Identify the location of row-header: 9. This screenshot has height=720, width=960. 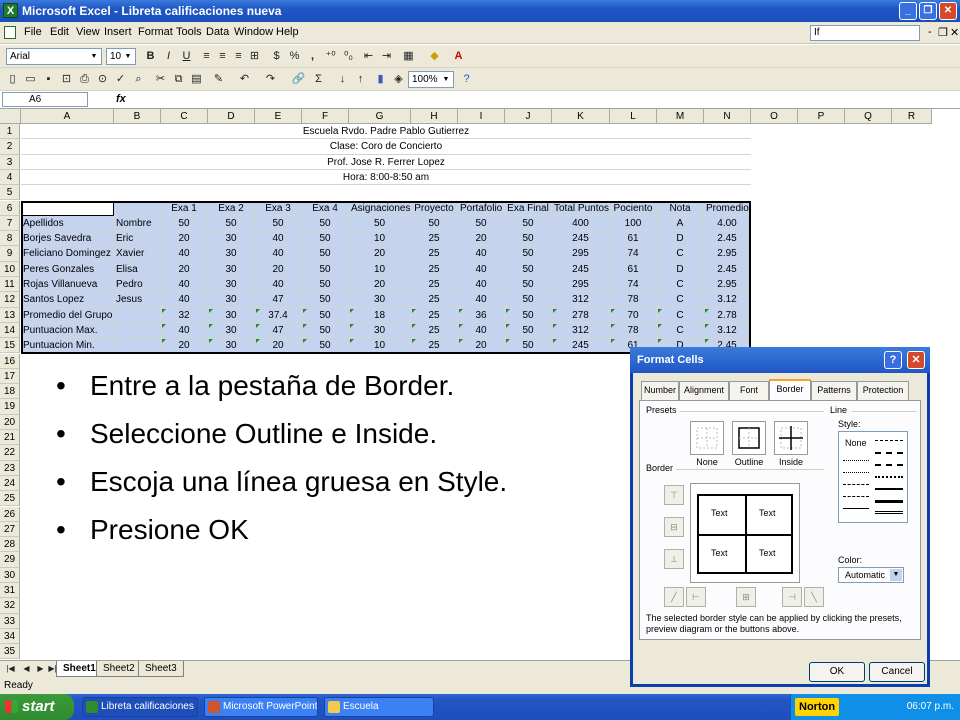
(10, 254).